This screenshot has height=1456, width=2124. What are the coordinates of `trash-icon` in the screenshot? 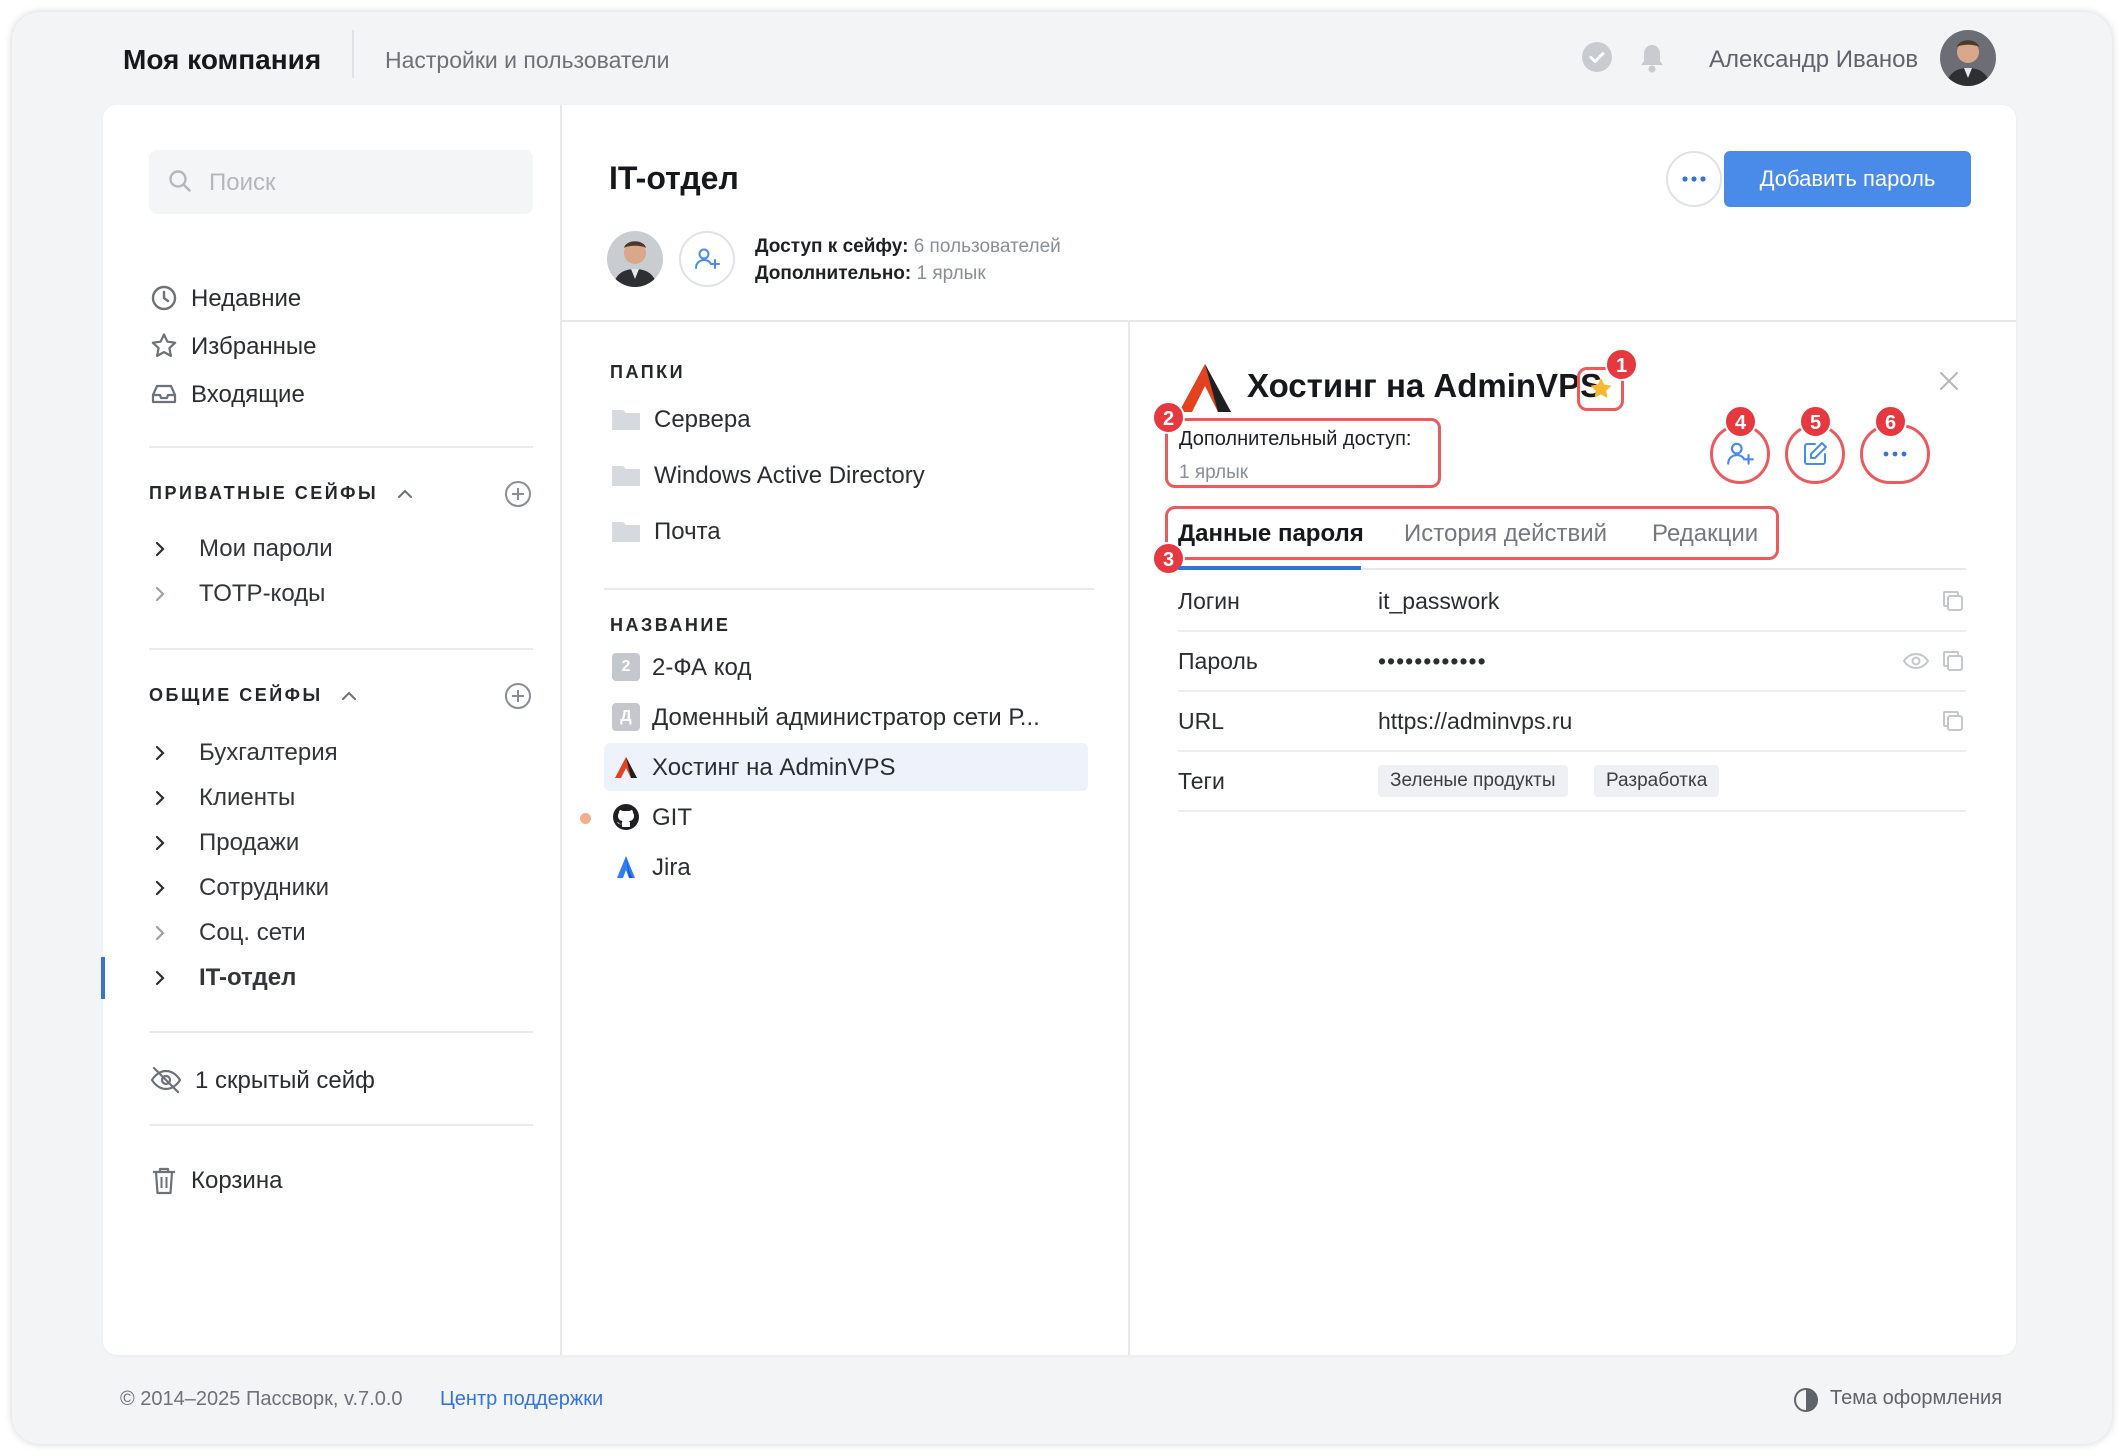 It's located at (164, 1181).